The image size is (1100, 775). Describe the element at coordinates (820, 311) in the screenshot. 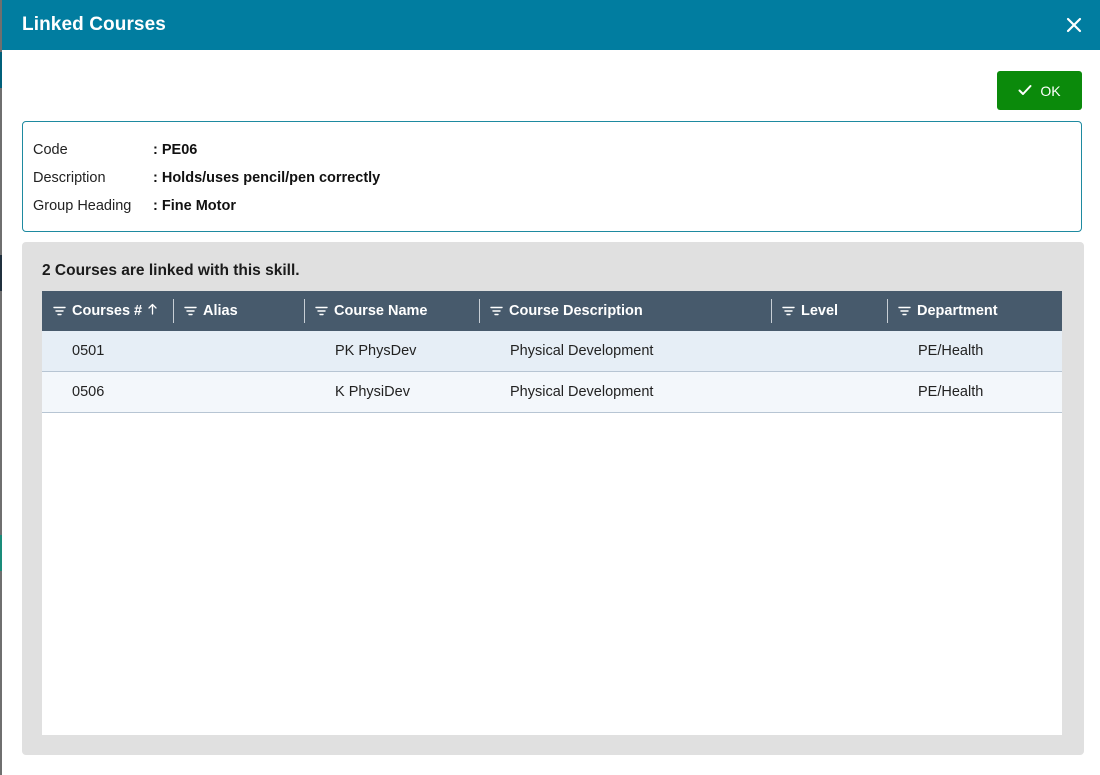

I see `column-label-level: Level` at that location.